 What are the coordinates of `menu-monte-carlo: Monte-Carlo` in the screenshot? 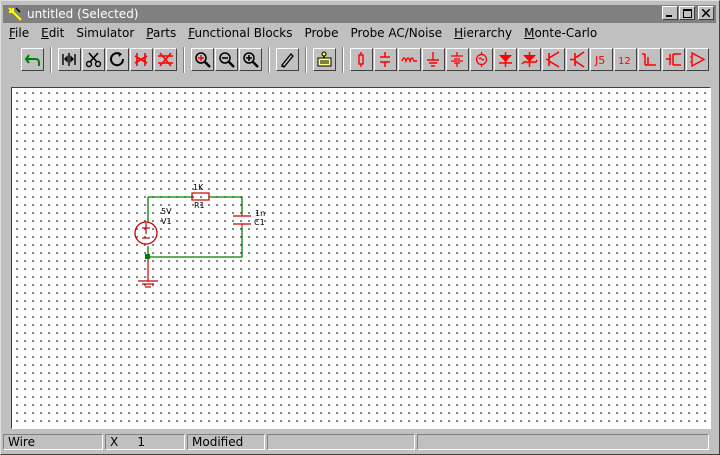 It's located at (560, 34).